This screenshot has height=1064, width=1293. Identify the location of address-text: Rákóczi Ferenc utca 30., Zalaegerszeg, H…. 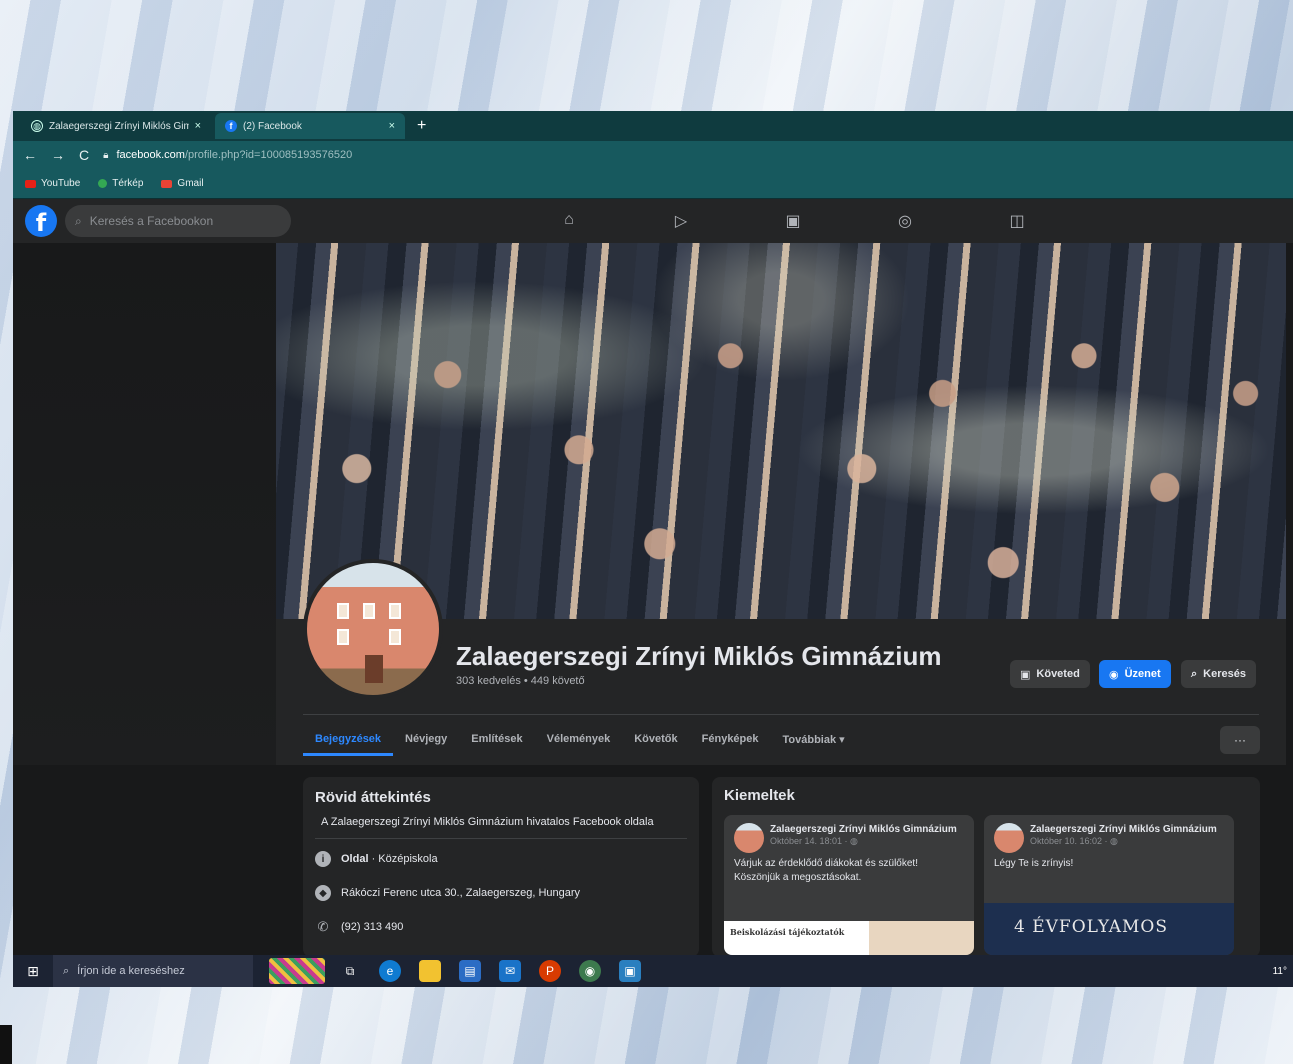
(460, 893).